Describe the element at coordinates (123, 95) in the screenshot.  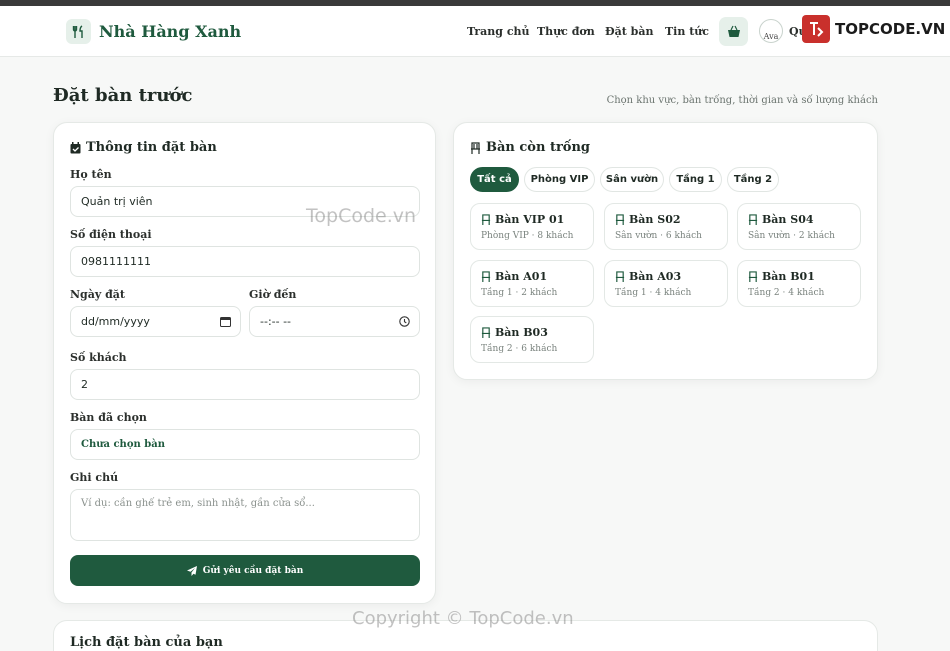
I see `page-title: Đặt bàn trước` at that location.